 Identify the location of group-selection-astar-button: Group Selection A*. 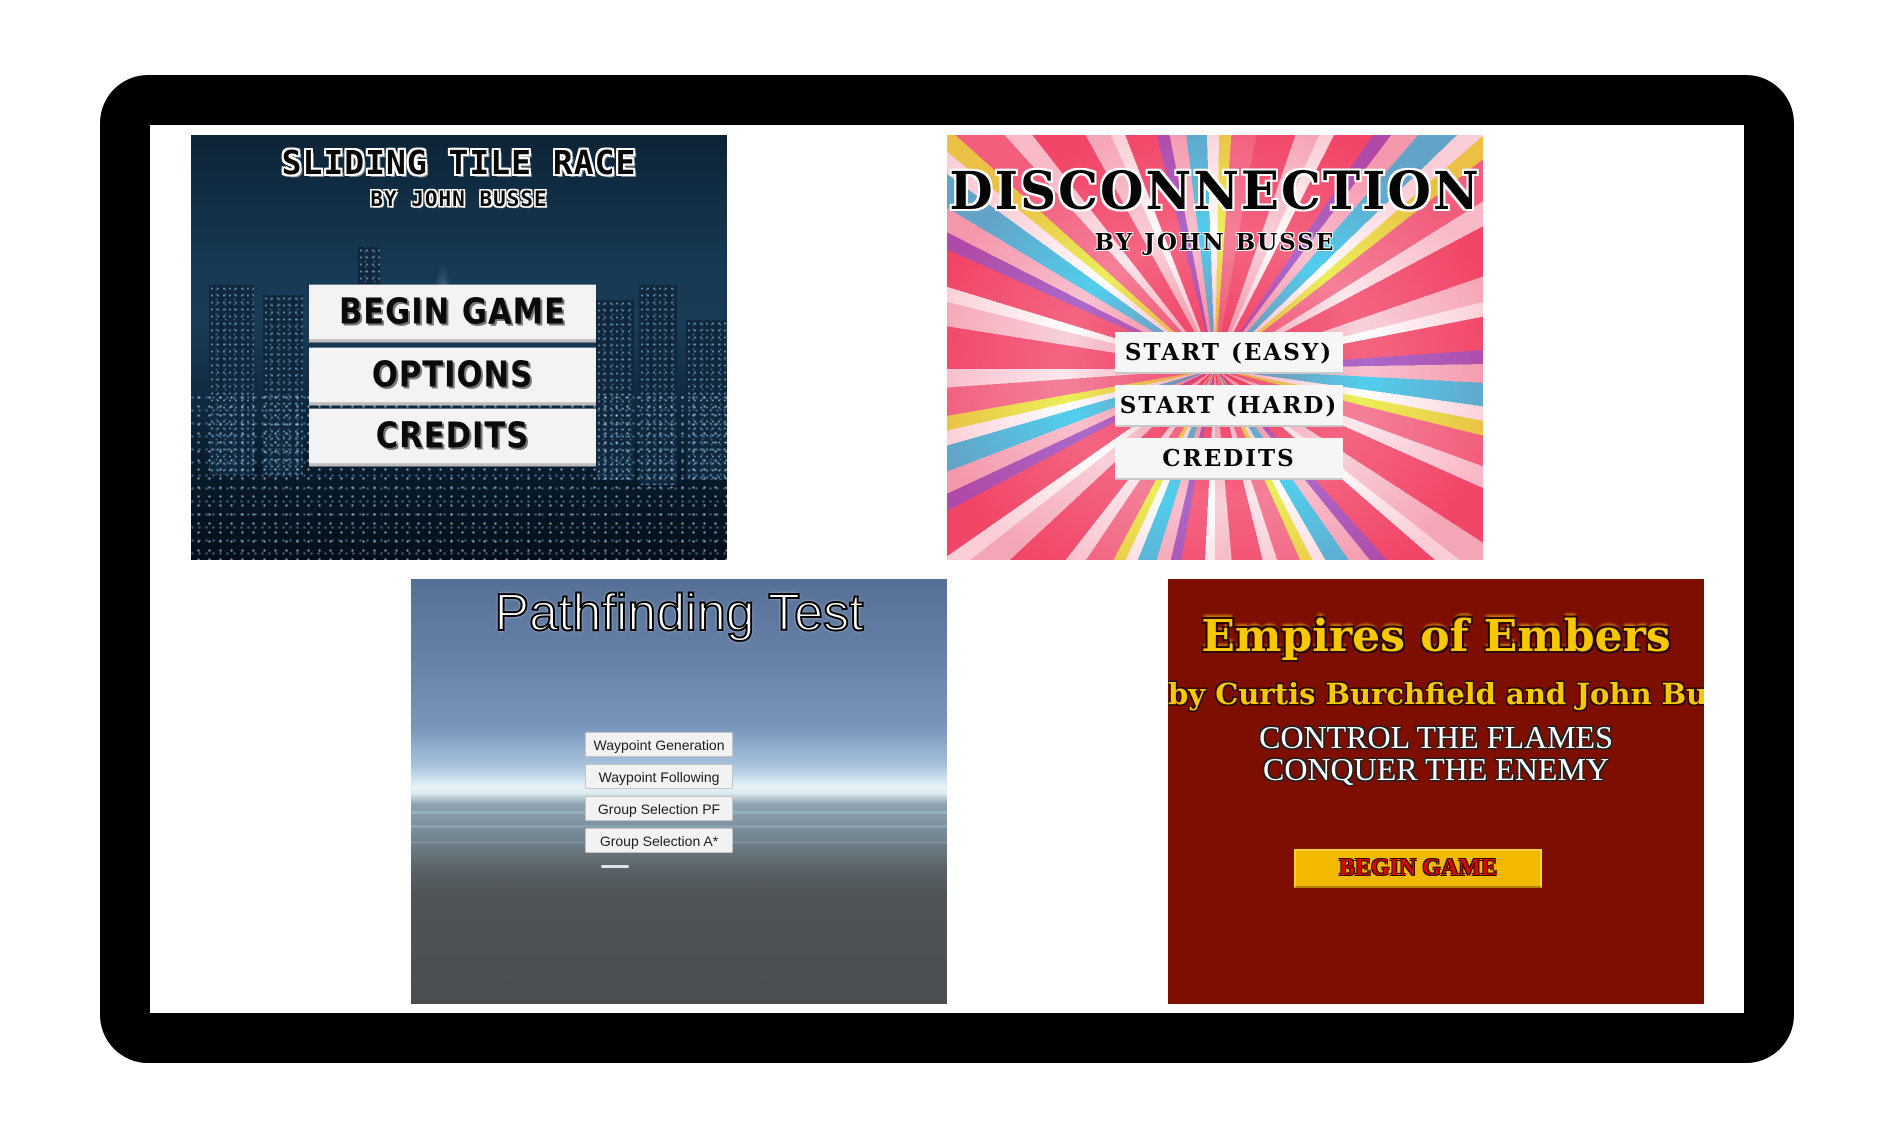
(659, 840).